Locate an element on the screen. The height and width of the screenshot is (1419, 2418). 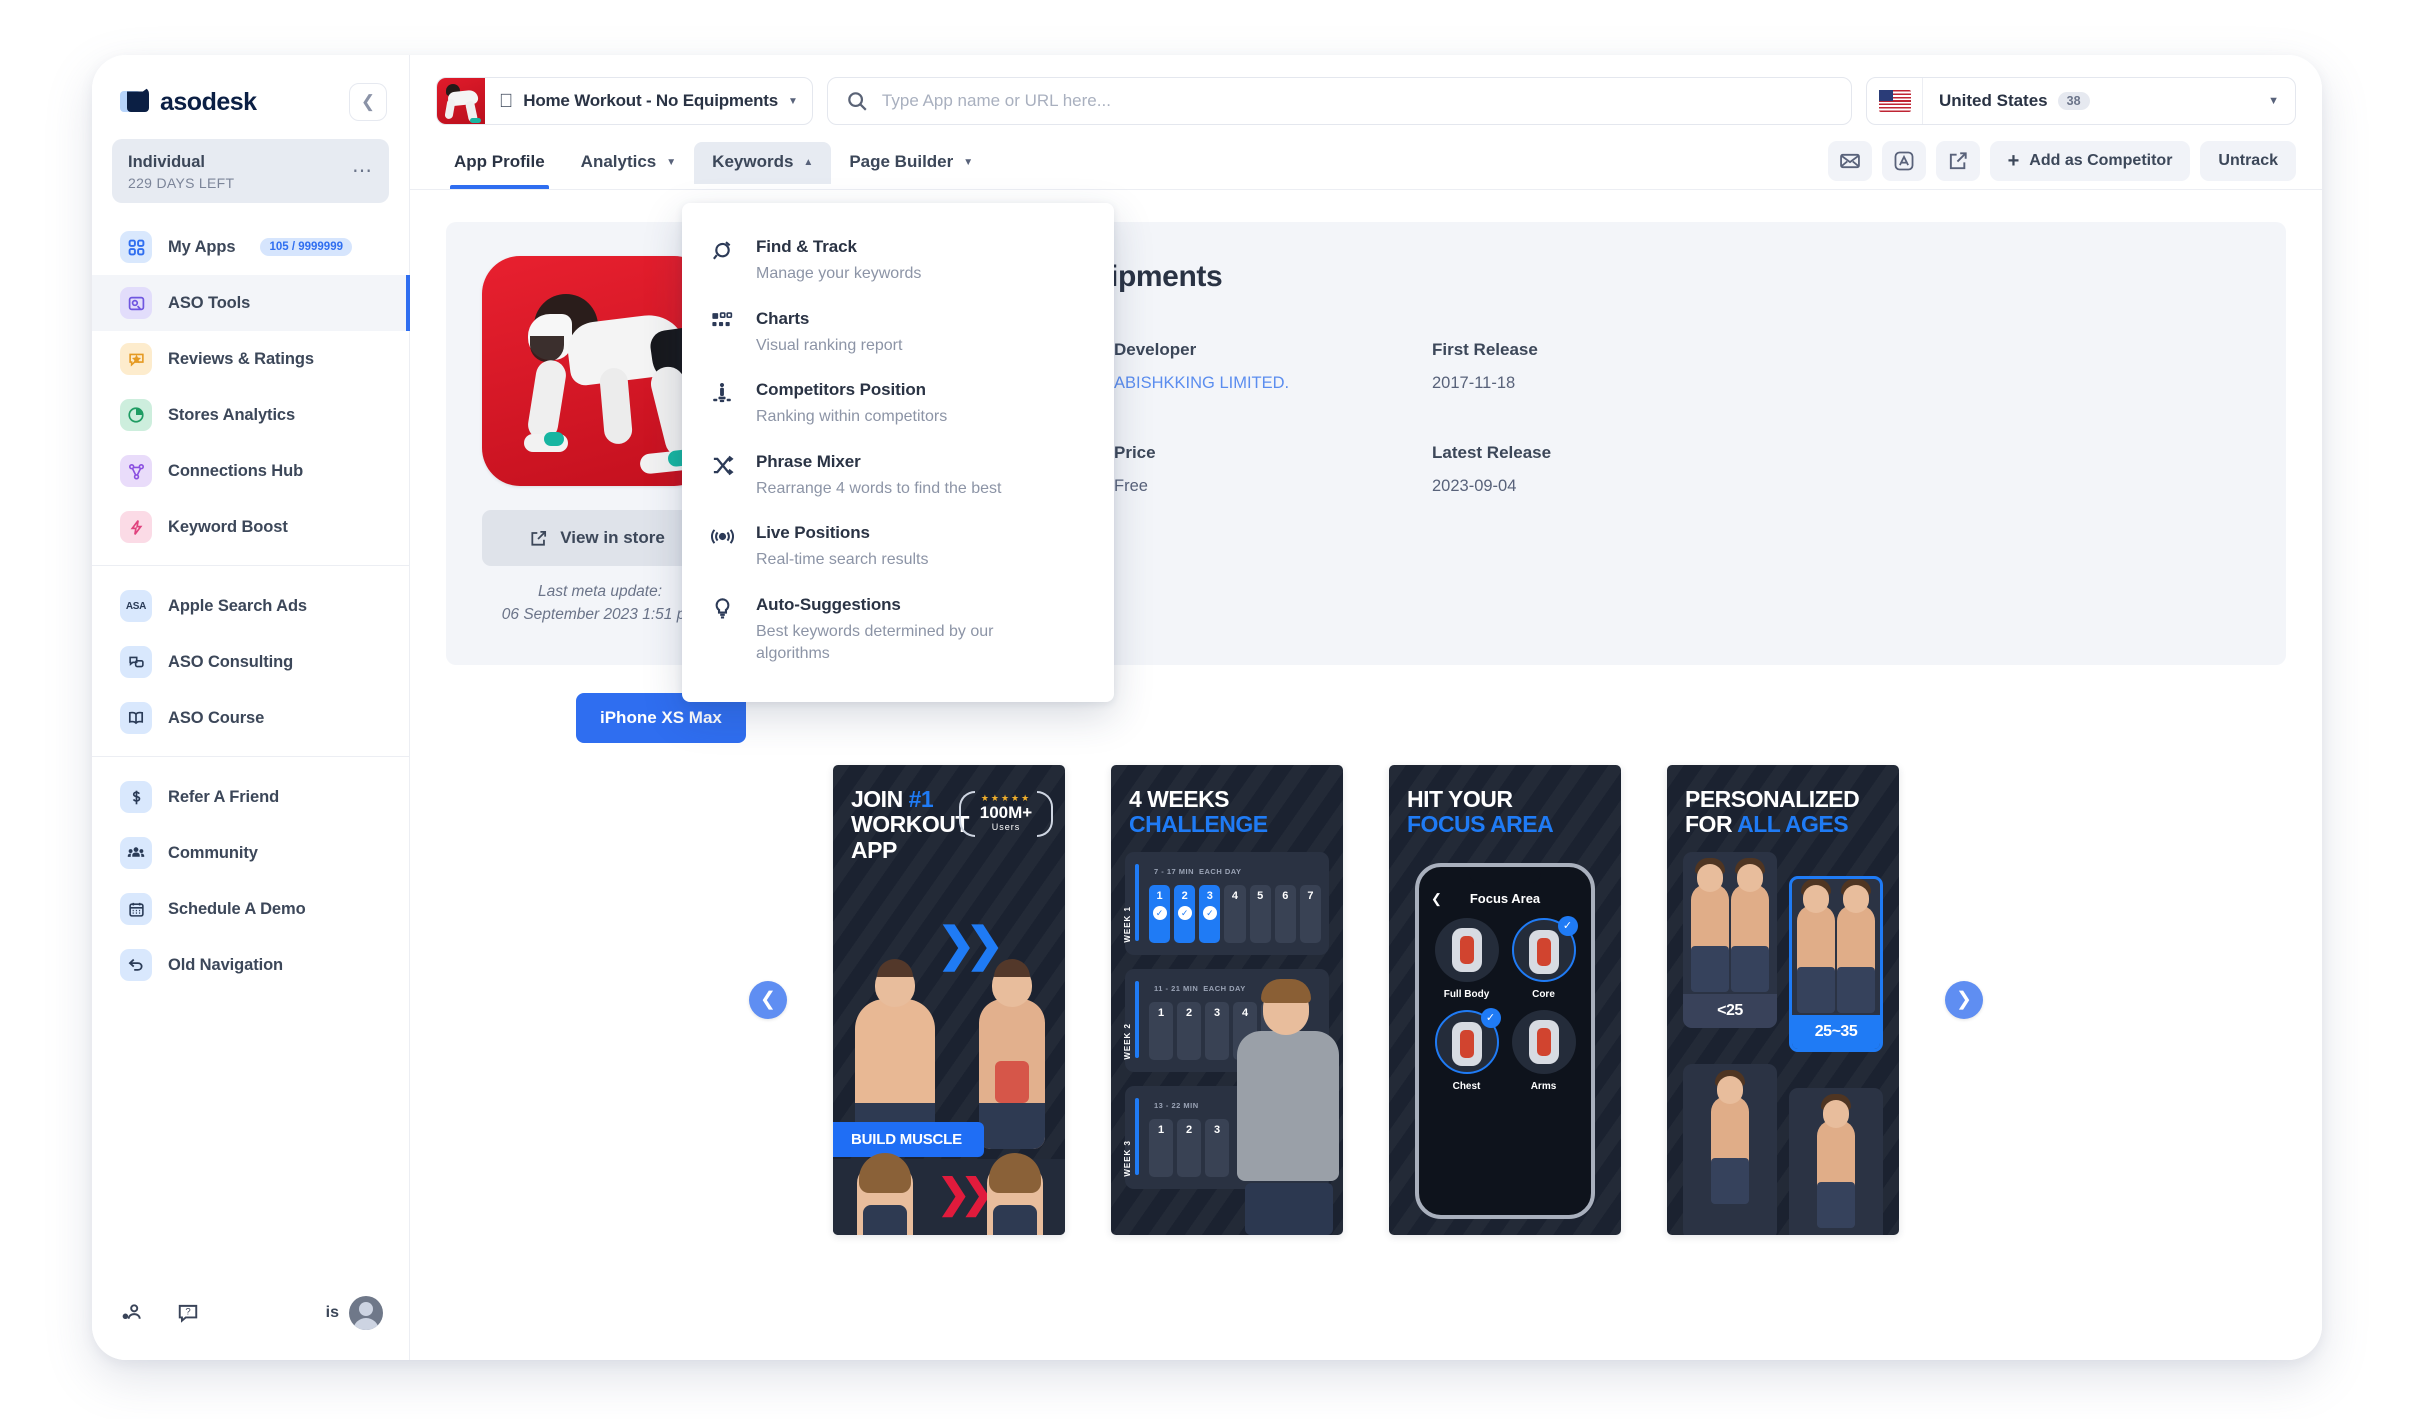
tab-page-builder: Page Builder ▼ is located at coordinates (911, 165).